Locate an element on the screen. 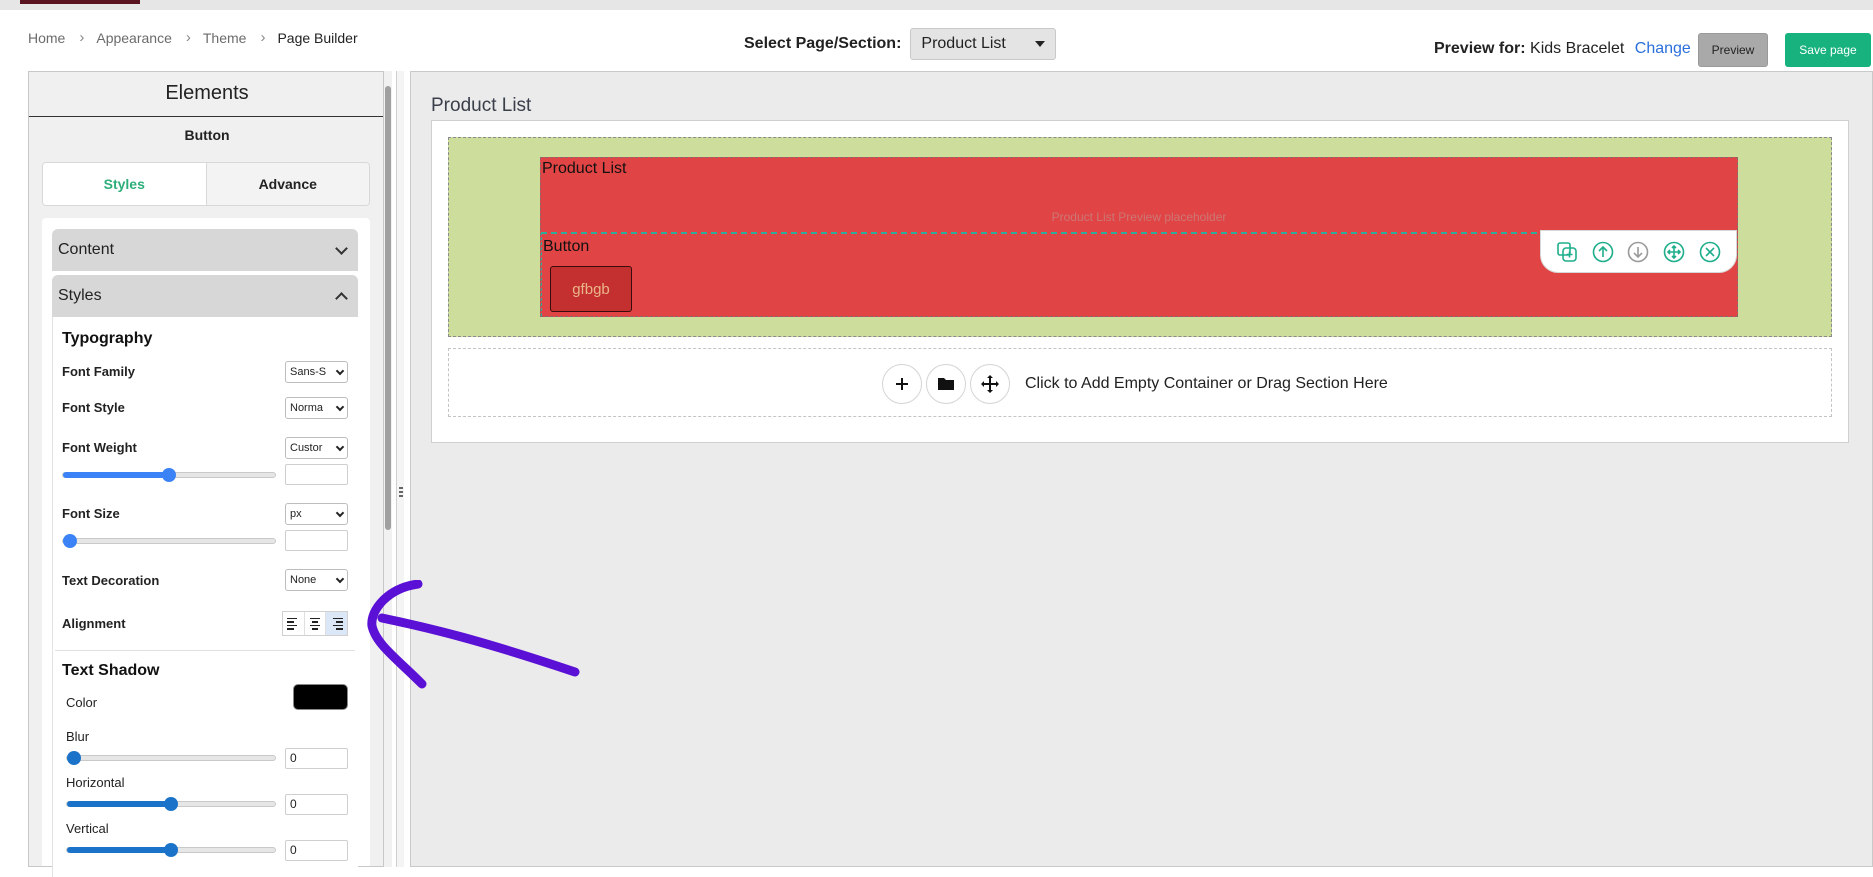  text-decoration-select: None is located at coordinates (316, 580).